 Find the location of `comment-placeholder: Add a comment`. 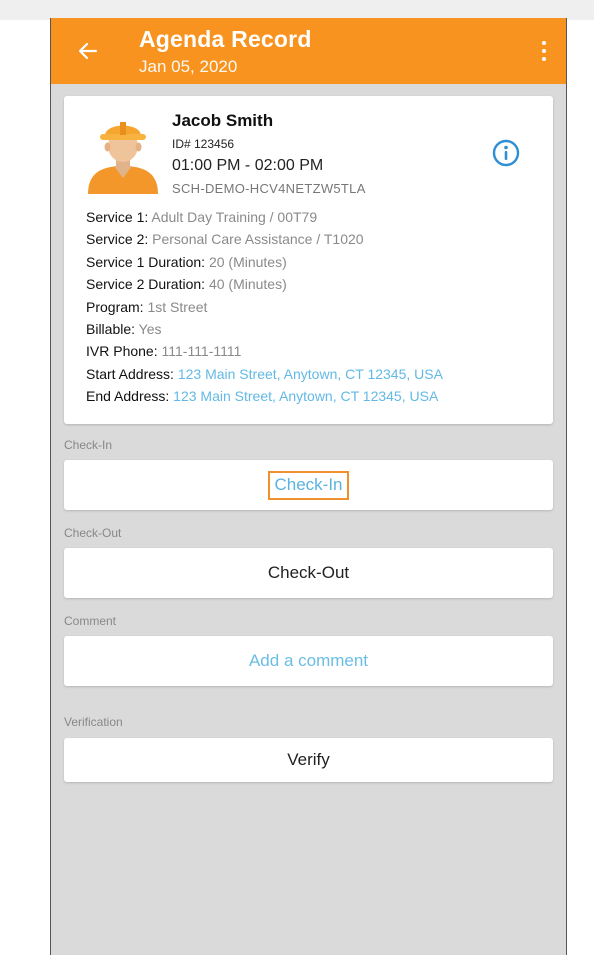

comment-placeholder: Add a comment is located at coordinates (308, 660).